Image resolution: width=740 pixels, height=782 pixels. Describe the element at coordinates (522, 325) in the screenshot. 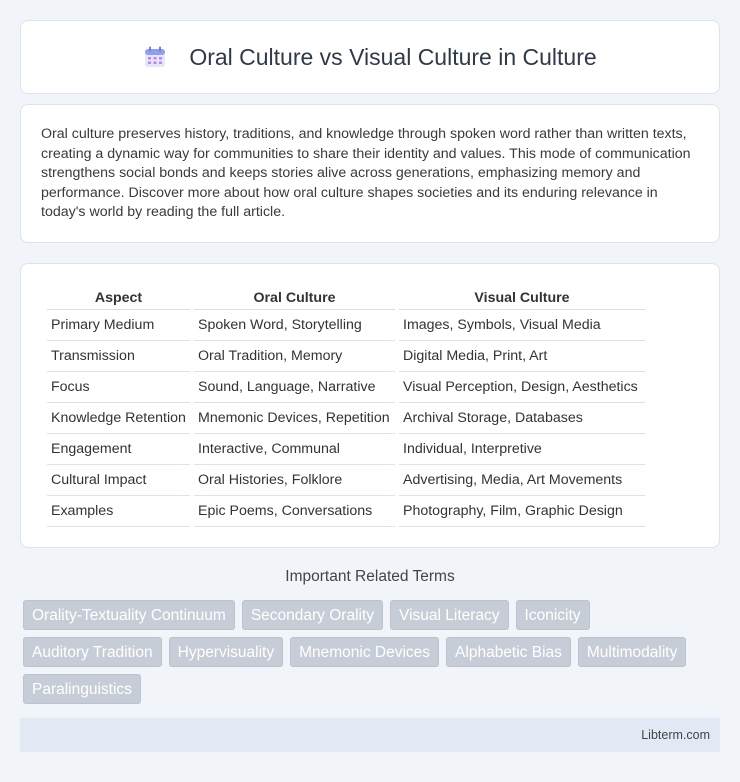

I see `table-cell: Images, Symbols, Visual Media` at that location.